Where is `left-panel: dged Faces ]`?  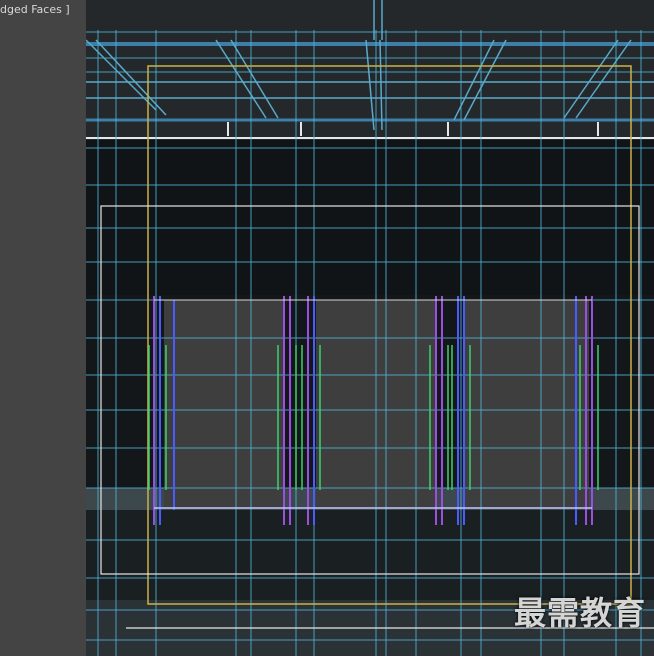
left-panel: dged Faces ] is located at coordinates (43, 328).